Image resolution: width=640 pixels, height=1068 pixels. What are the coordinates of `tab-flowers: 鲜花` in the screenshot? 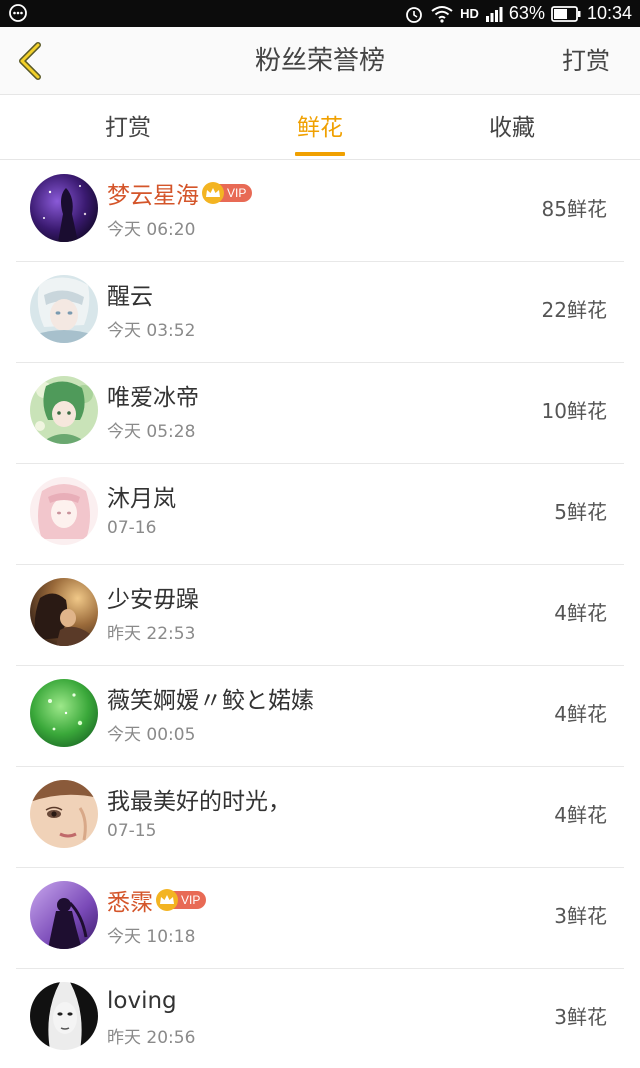 It's located at (320, 128).